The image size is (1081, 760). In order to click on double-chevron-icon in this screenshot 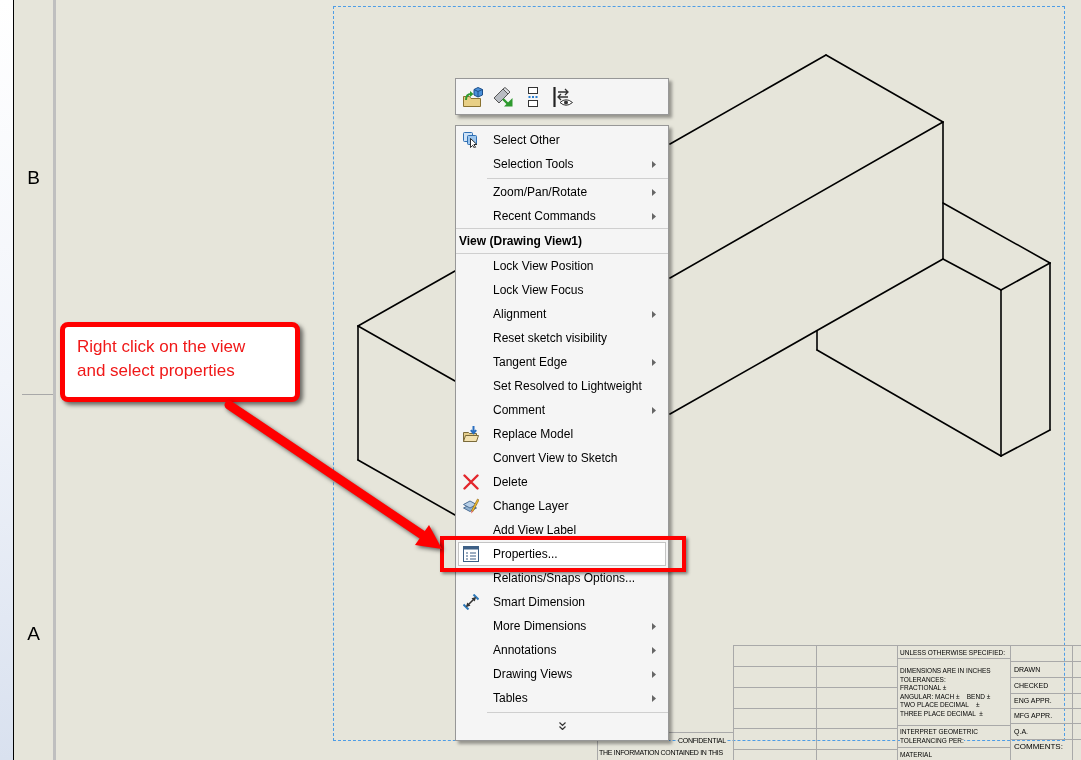, I will do `click(562, 726)`.